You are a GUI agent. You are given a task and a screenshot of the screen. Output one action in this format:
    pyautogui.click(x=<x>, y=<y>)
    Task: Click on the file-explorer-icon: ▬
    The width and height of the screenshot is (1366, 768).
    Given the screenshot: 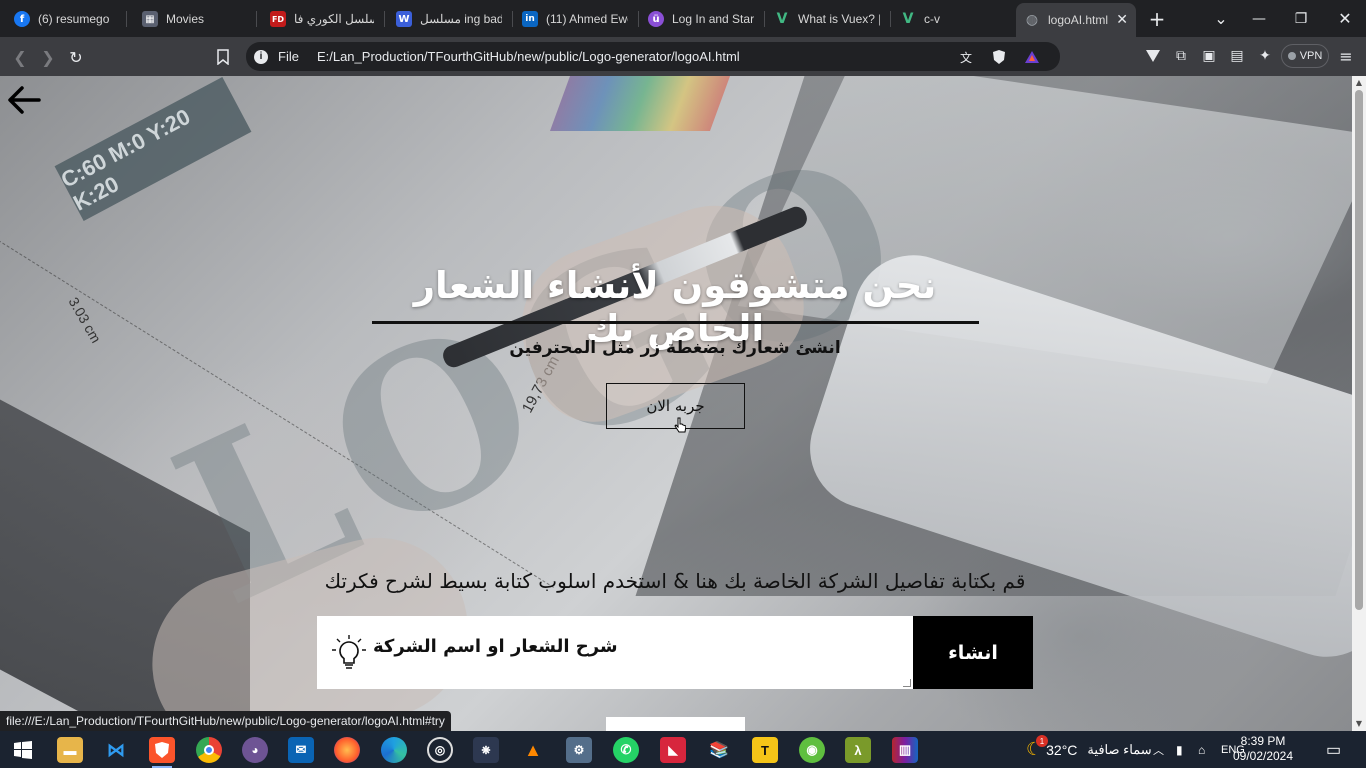 What is the action you would take?
    pyautogui.click(x=70, y=750)
    